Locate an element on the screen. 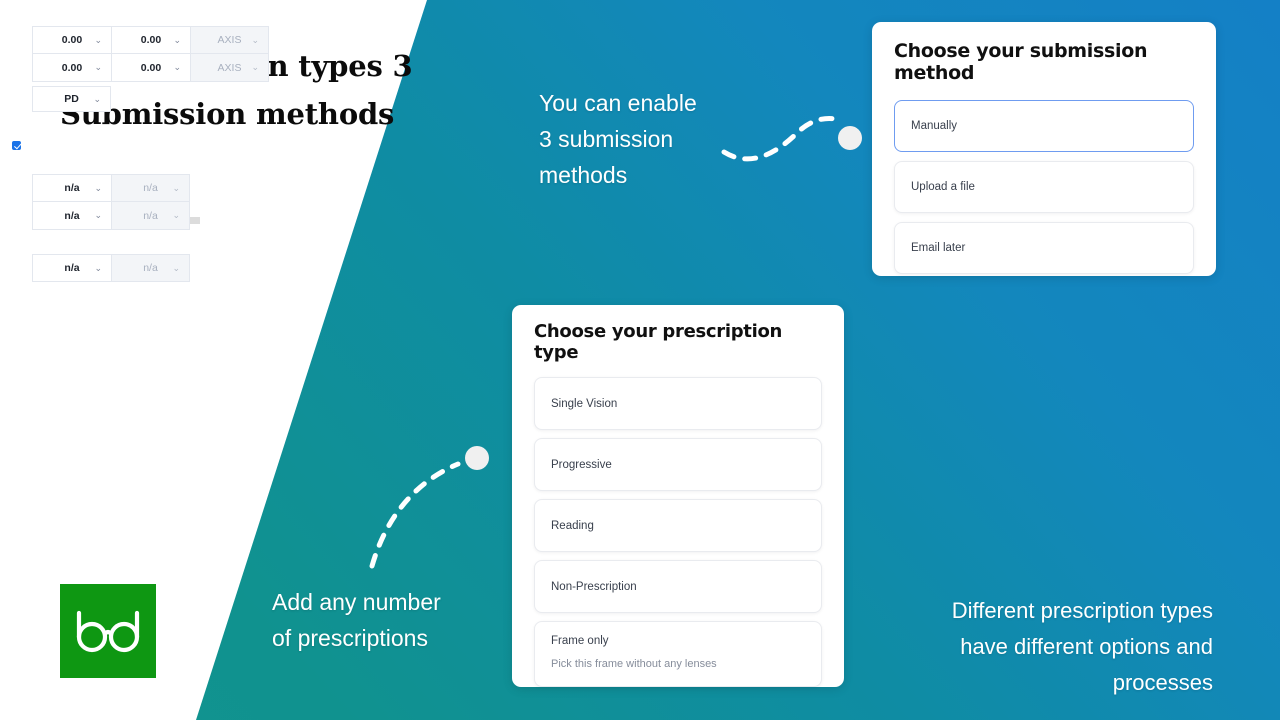  rx-select-od-cyl: 0.00 ⌄ is located at coordinates (150, 40).